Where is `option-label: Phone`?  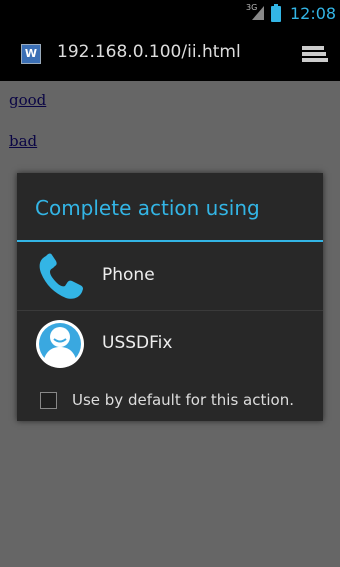
option-label: Phone is located at coordinates (128, 275).